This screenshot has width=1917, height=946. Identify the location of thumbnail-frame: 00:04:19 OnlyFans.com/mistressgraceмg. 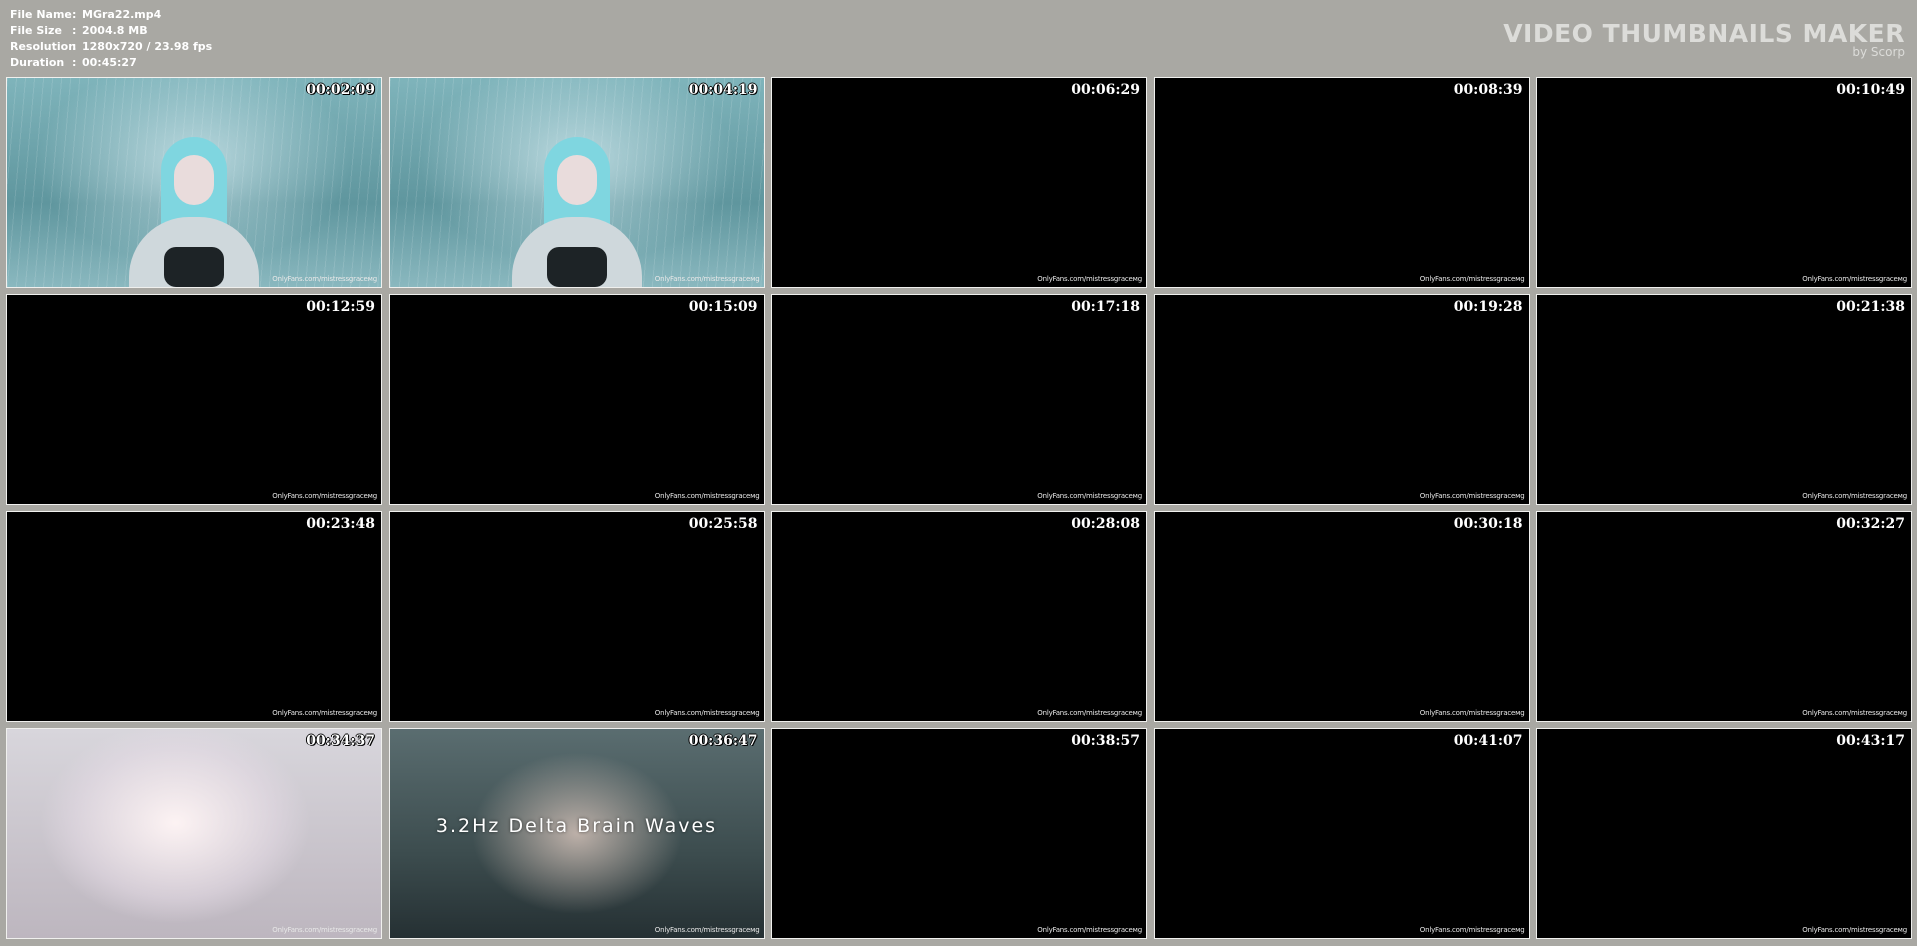
(576, 182).